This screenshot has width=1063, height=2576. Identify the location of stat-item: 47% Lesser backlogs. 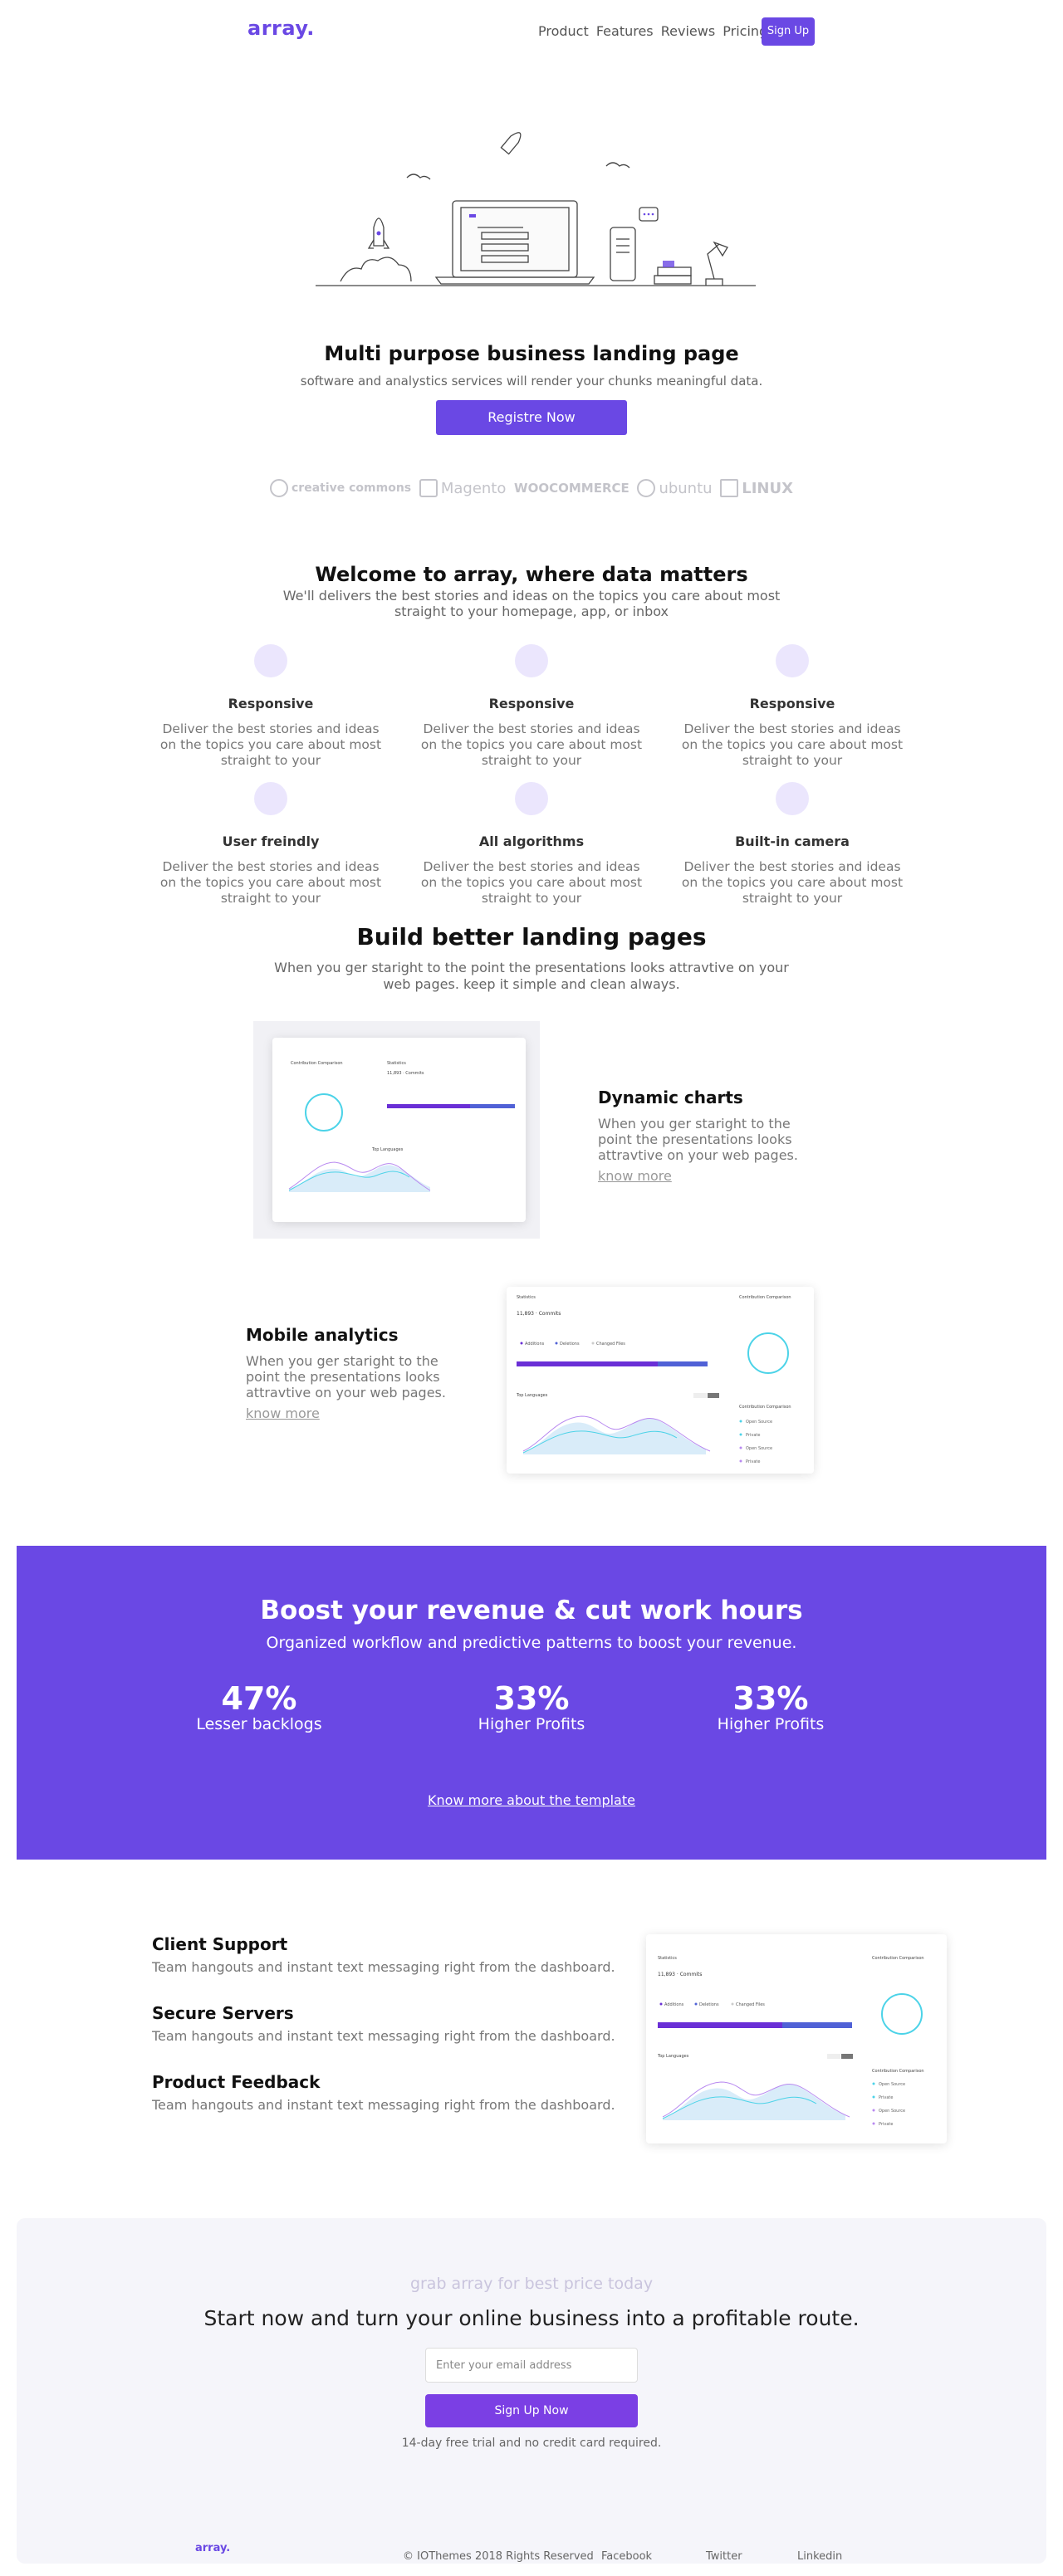
(259, 1706).